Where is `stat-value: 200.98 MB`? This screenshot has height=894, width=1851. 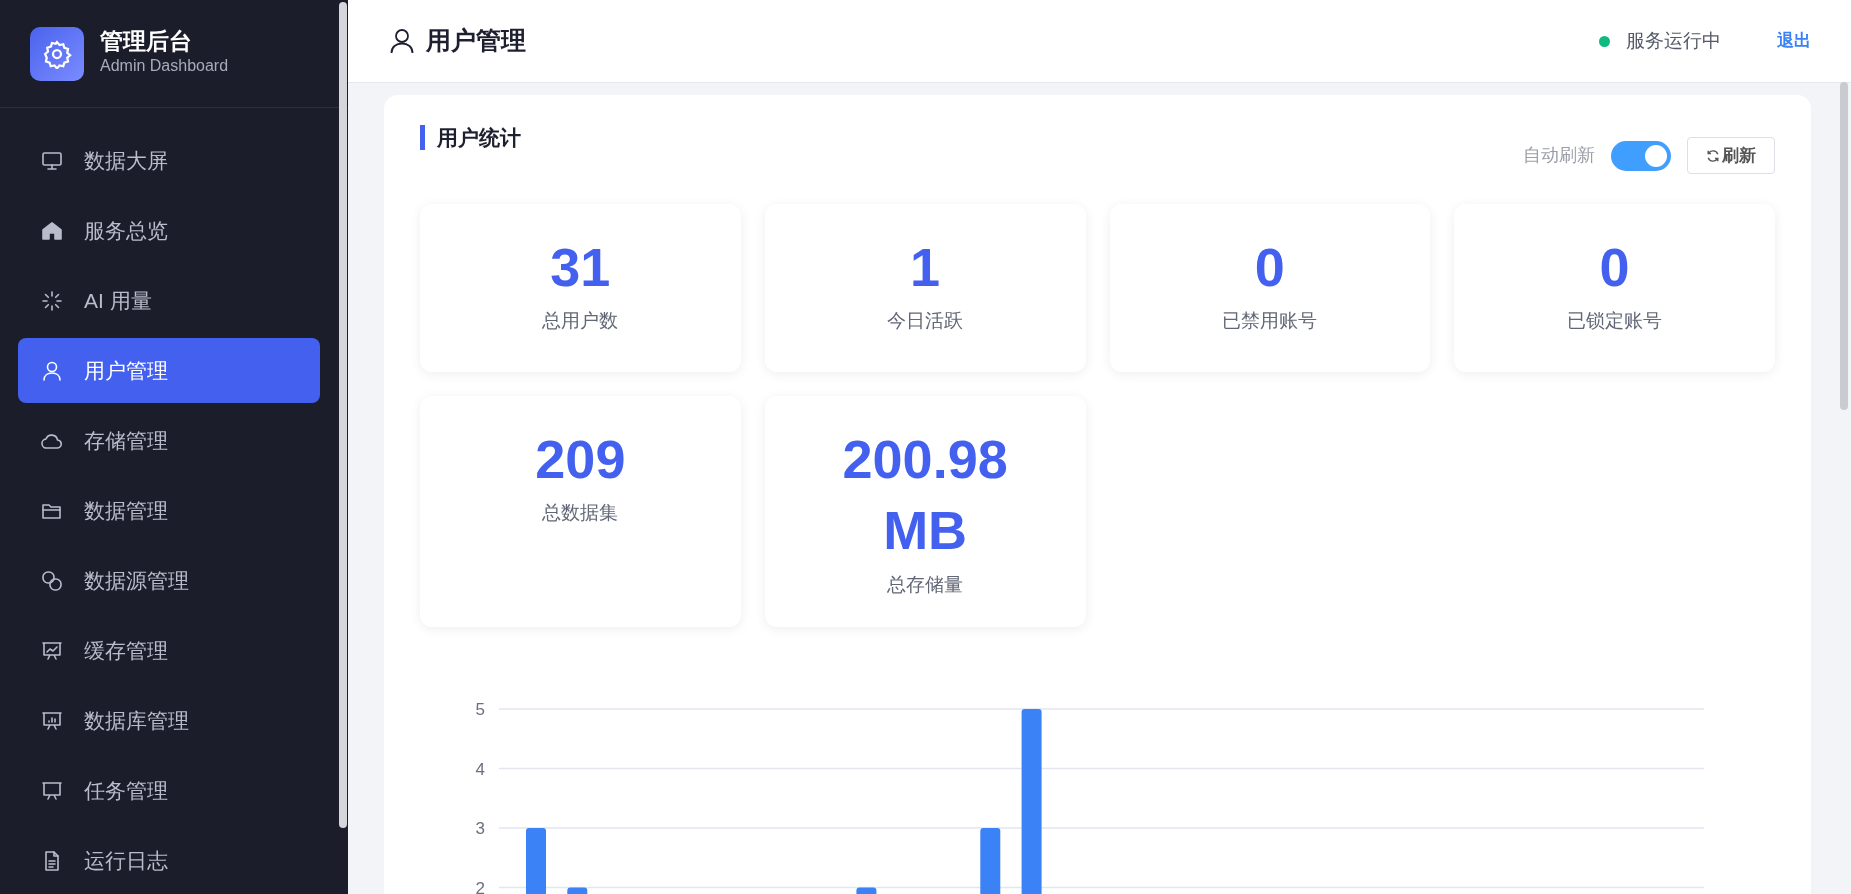
stat-value: 200.98 MB is located at coordinates (925, 495).